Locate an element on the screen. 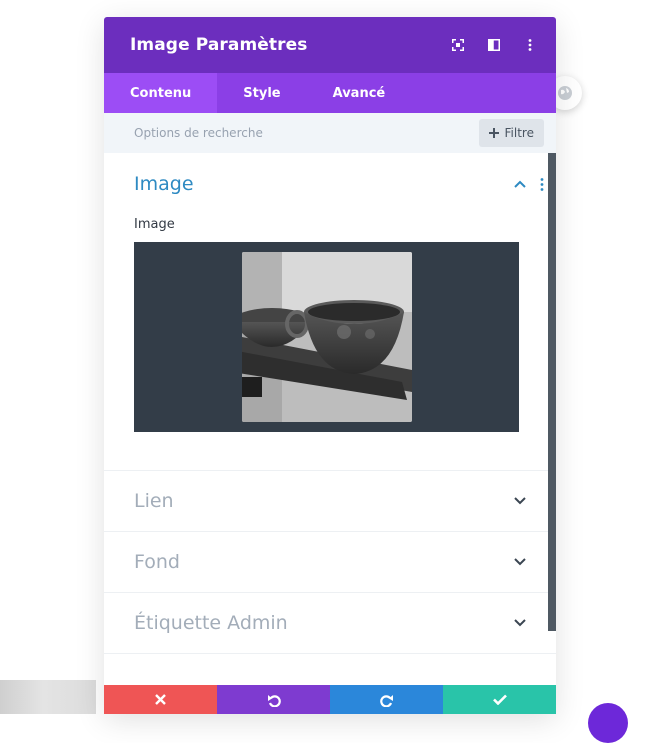  chevron-up-icon is located at coordinates (520, 184).